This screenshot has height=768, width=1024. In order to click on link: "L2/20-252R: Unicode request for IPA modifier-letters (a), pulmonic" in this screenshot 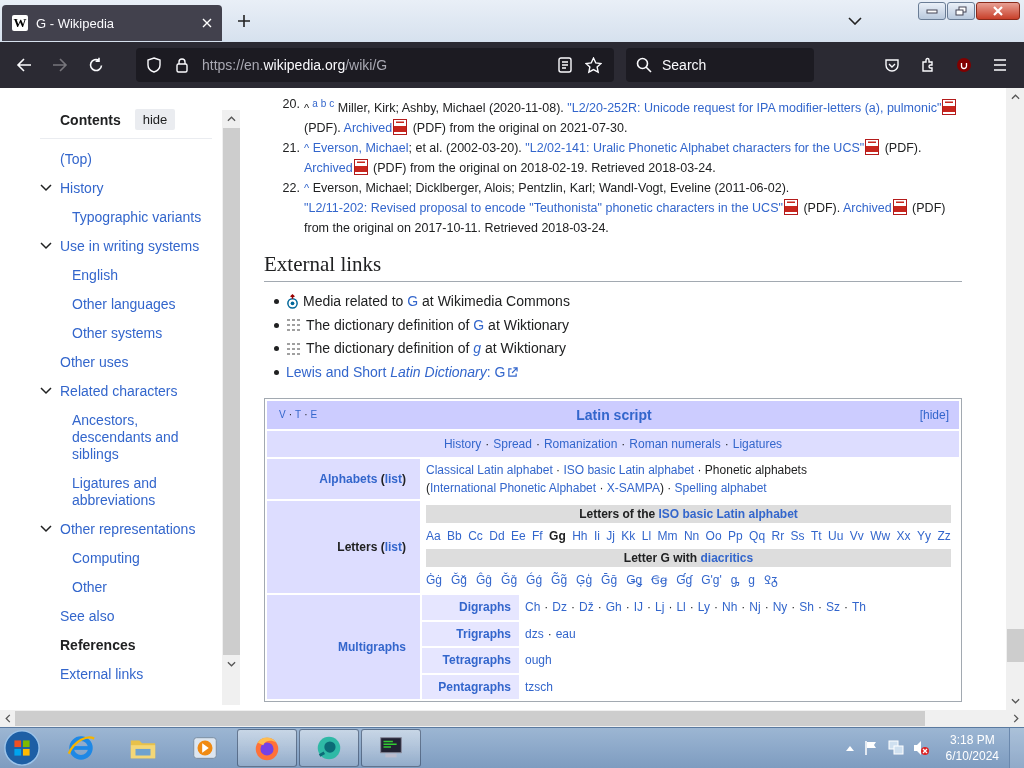, I will do `click(754, 108)`.